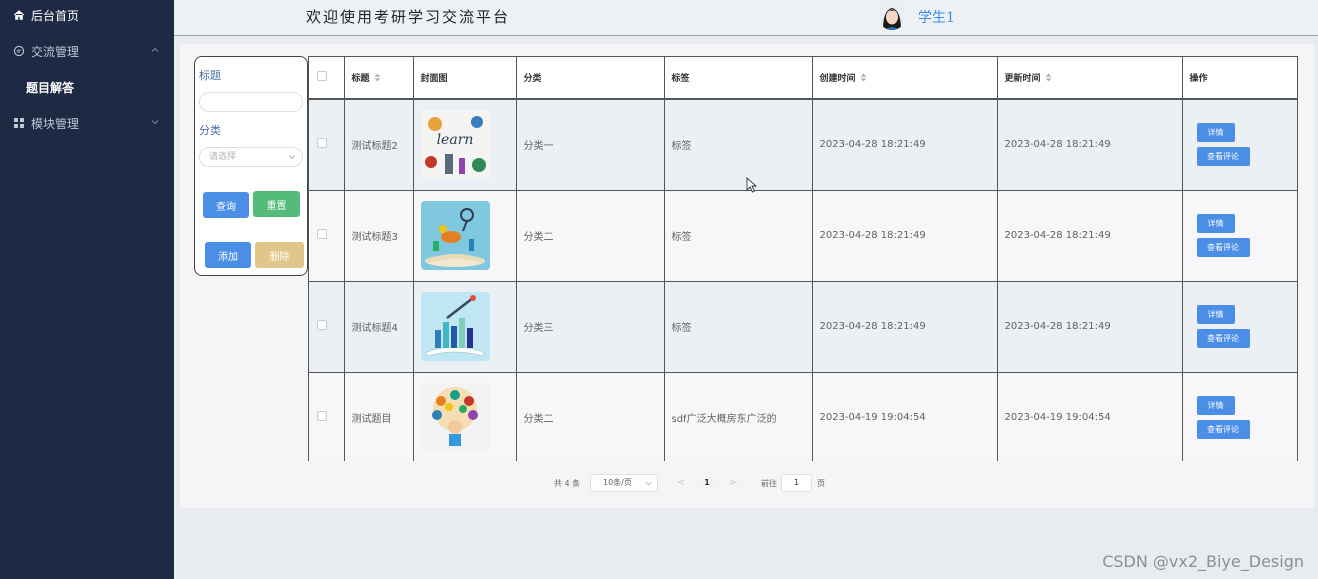  I want to click on page-size-select: 10条/页, so click(624, 483).